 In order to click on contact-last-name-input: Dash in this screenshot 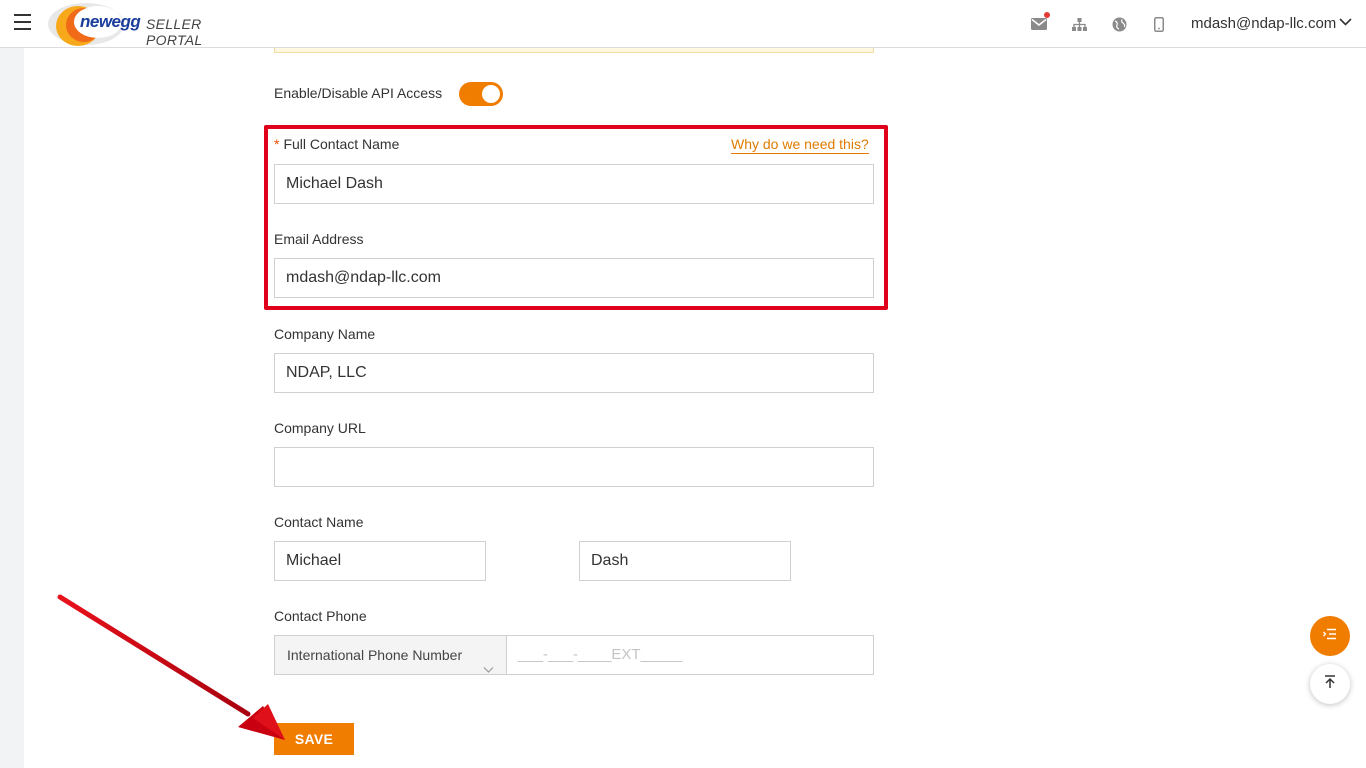, I will do `click(685, 561)`.